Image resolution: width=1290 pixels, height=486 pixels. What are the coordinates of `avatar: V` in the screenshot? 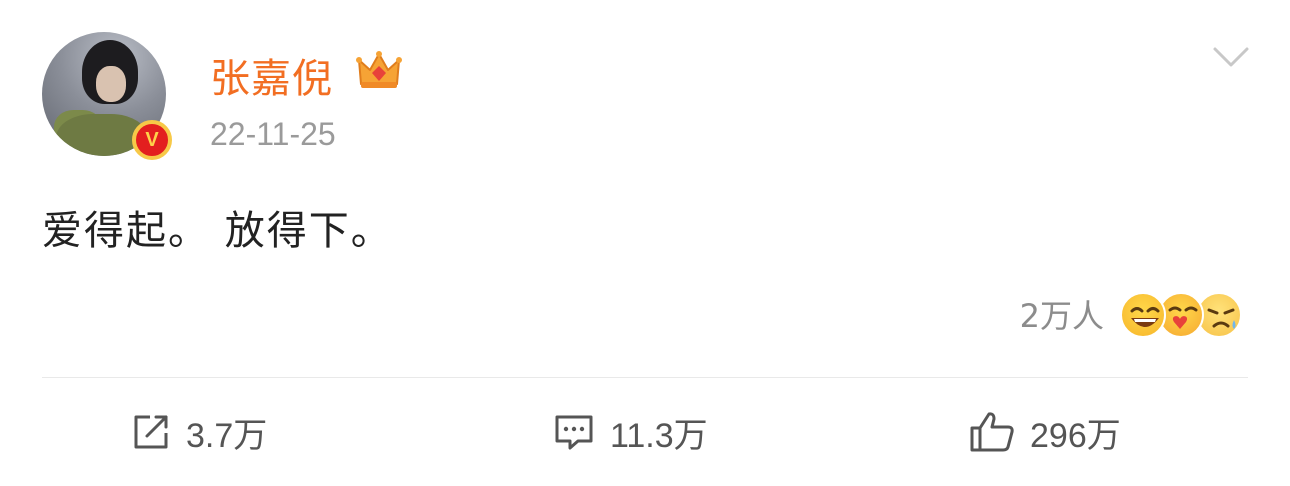 It's located at (107, 95).